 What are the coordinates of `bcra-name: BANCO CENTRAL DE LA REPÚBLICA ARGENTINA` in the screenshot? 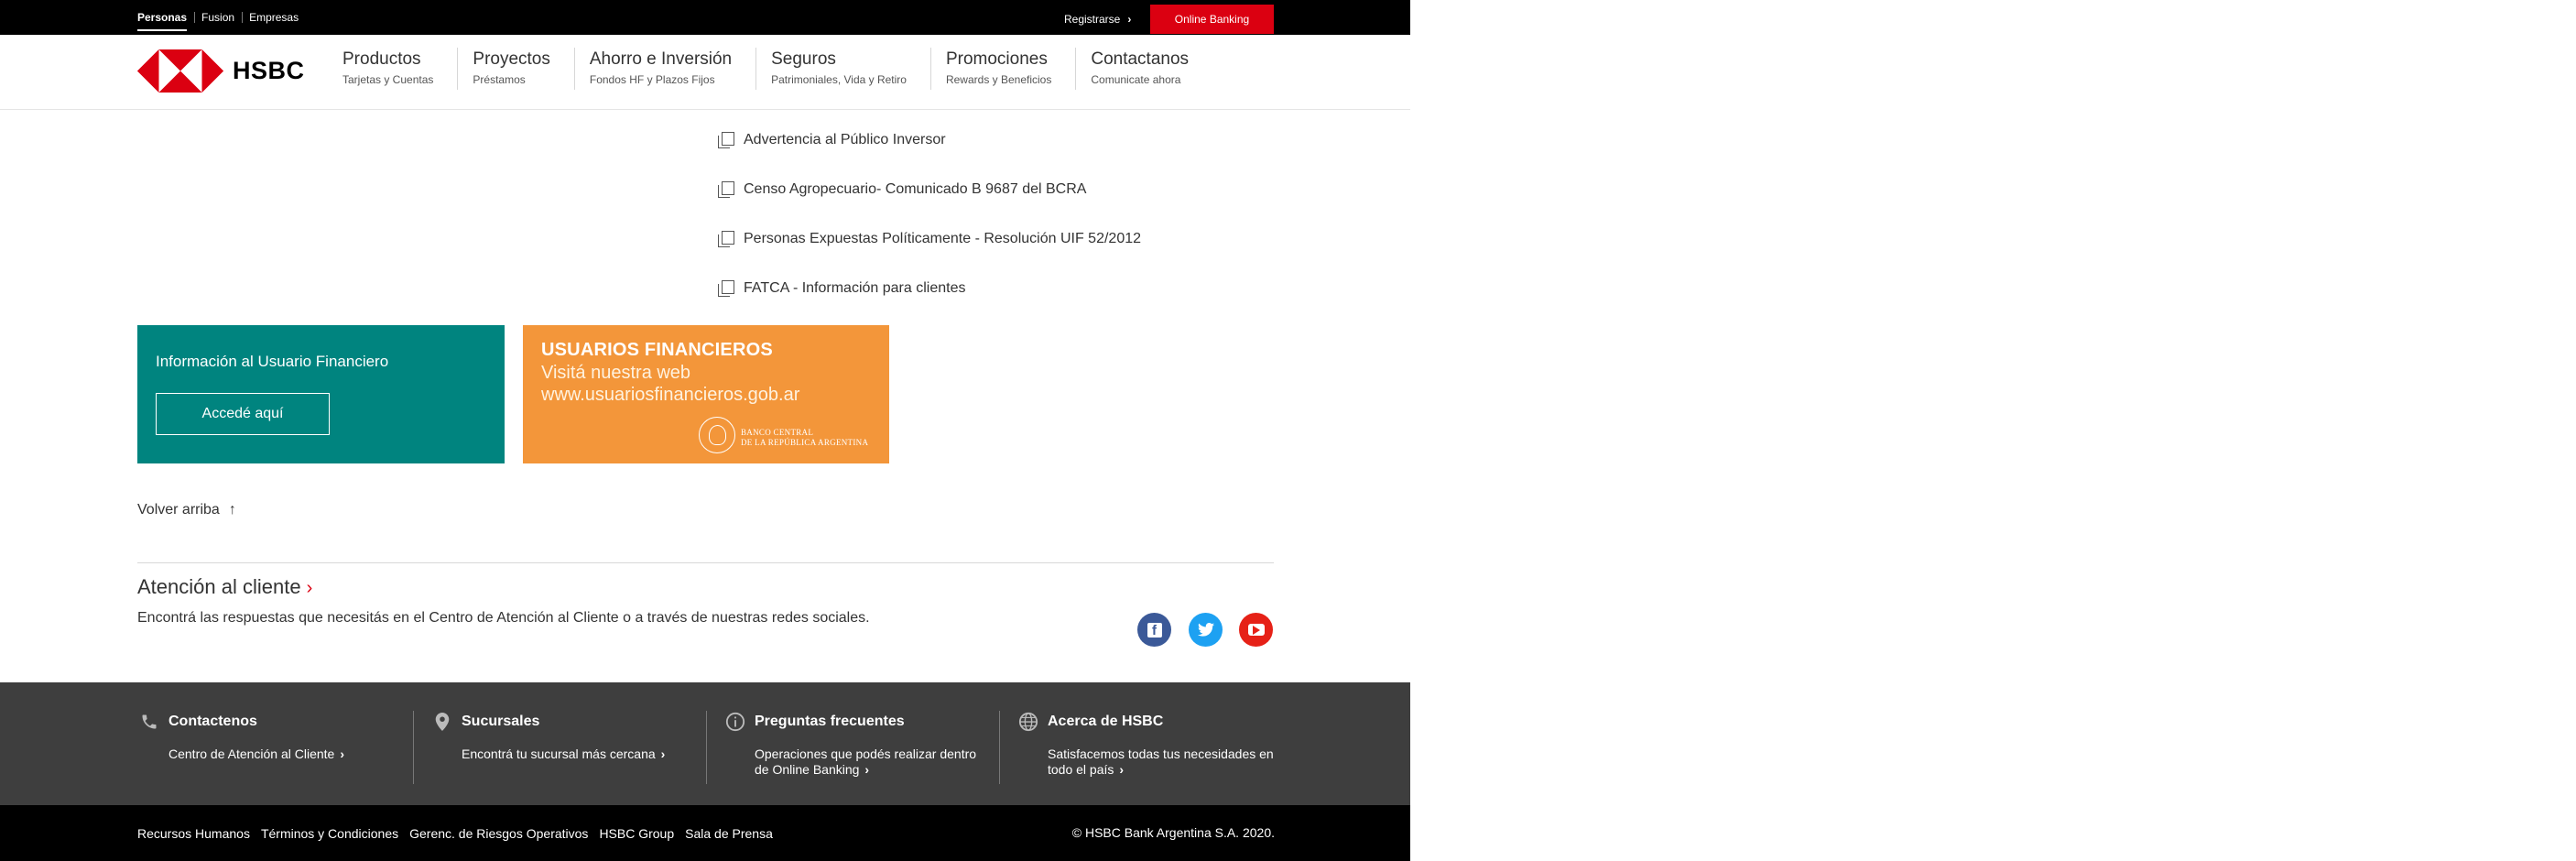 It's located at (804, 438).